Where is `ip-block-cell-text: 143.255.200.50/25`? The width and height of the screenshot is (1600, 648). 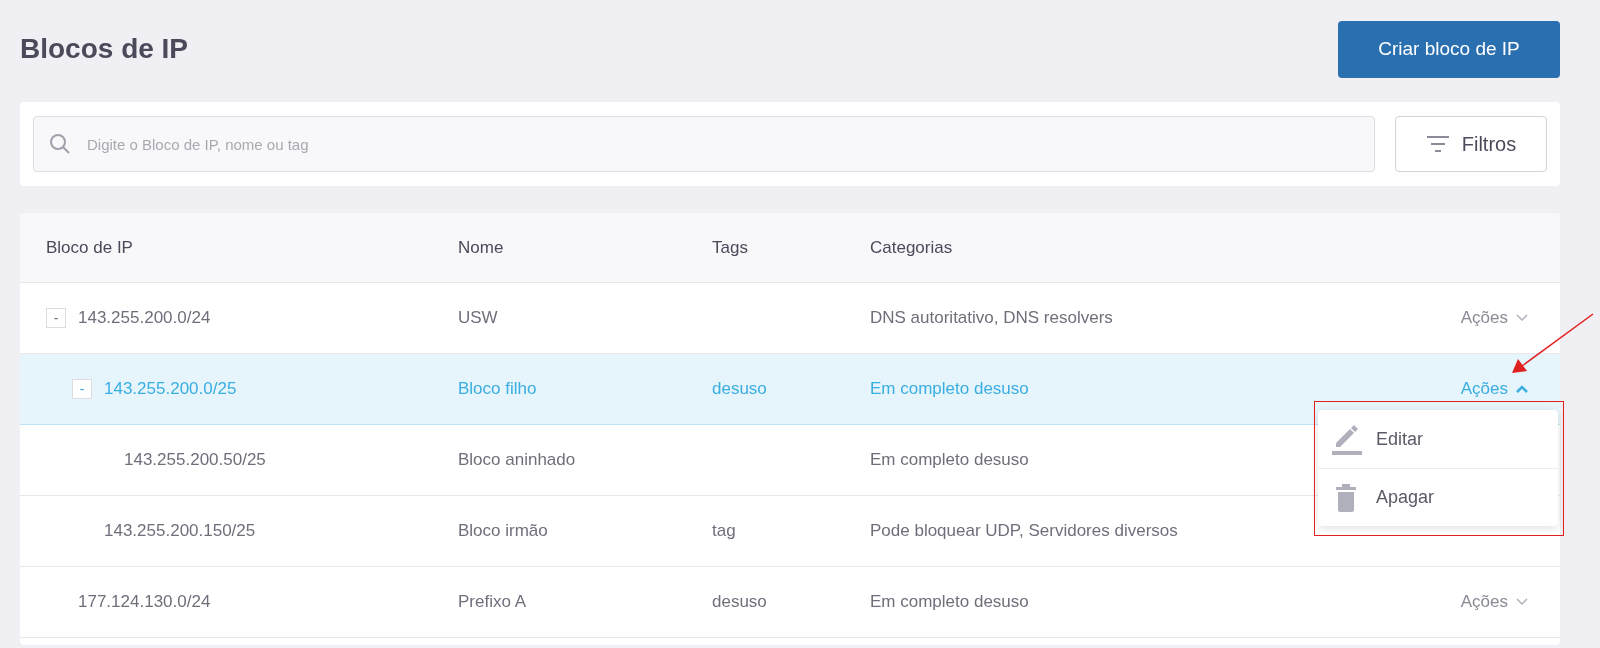
ip-block-cell-text: 143.255.200.50/25 is located at coordinates (195, 460).